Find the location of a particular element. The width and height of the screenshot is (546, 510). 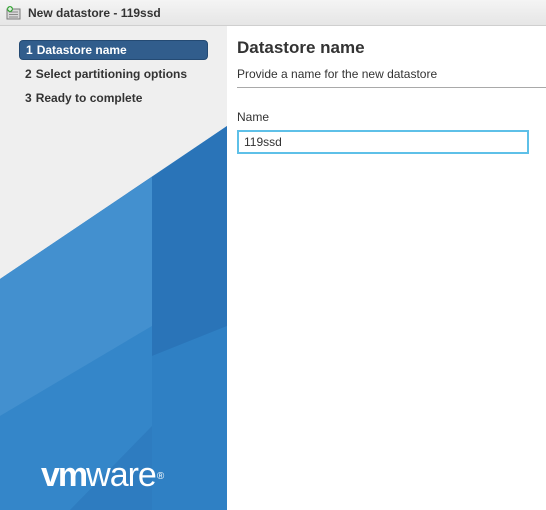

step-number: 2 is located at coordinates (28, 74).